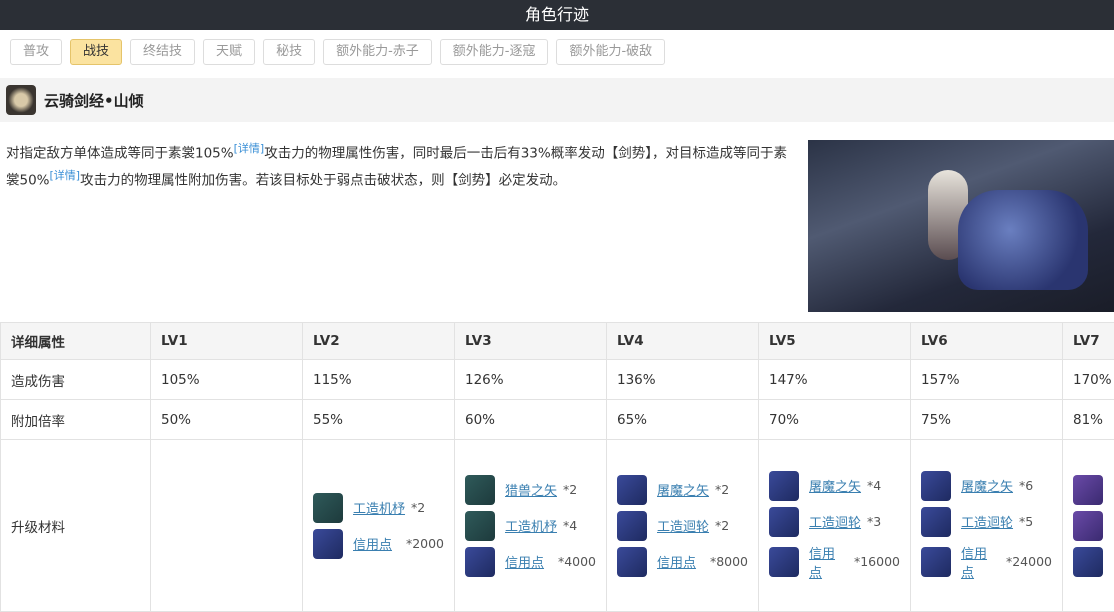 Image resolution: width=1114 pixels, height=612 pixels. I want to click on material-link: 猎兽之矢, so click(531, 489).